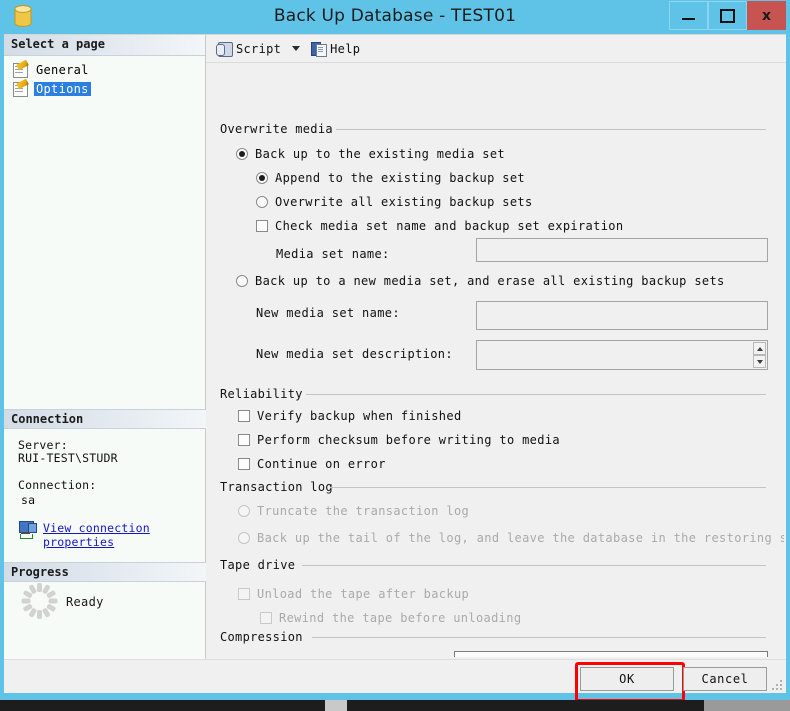  I want to click on checkbox-rewind-tape: Rewind the tape before unloading, so click(390, 618).